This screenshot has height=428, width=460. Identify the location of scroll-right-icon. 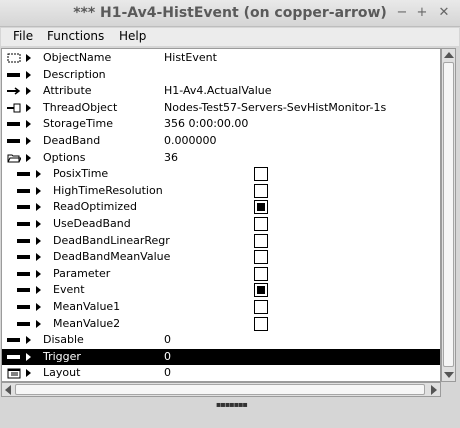
(434, 390).